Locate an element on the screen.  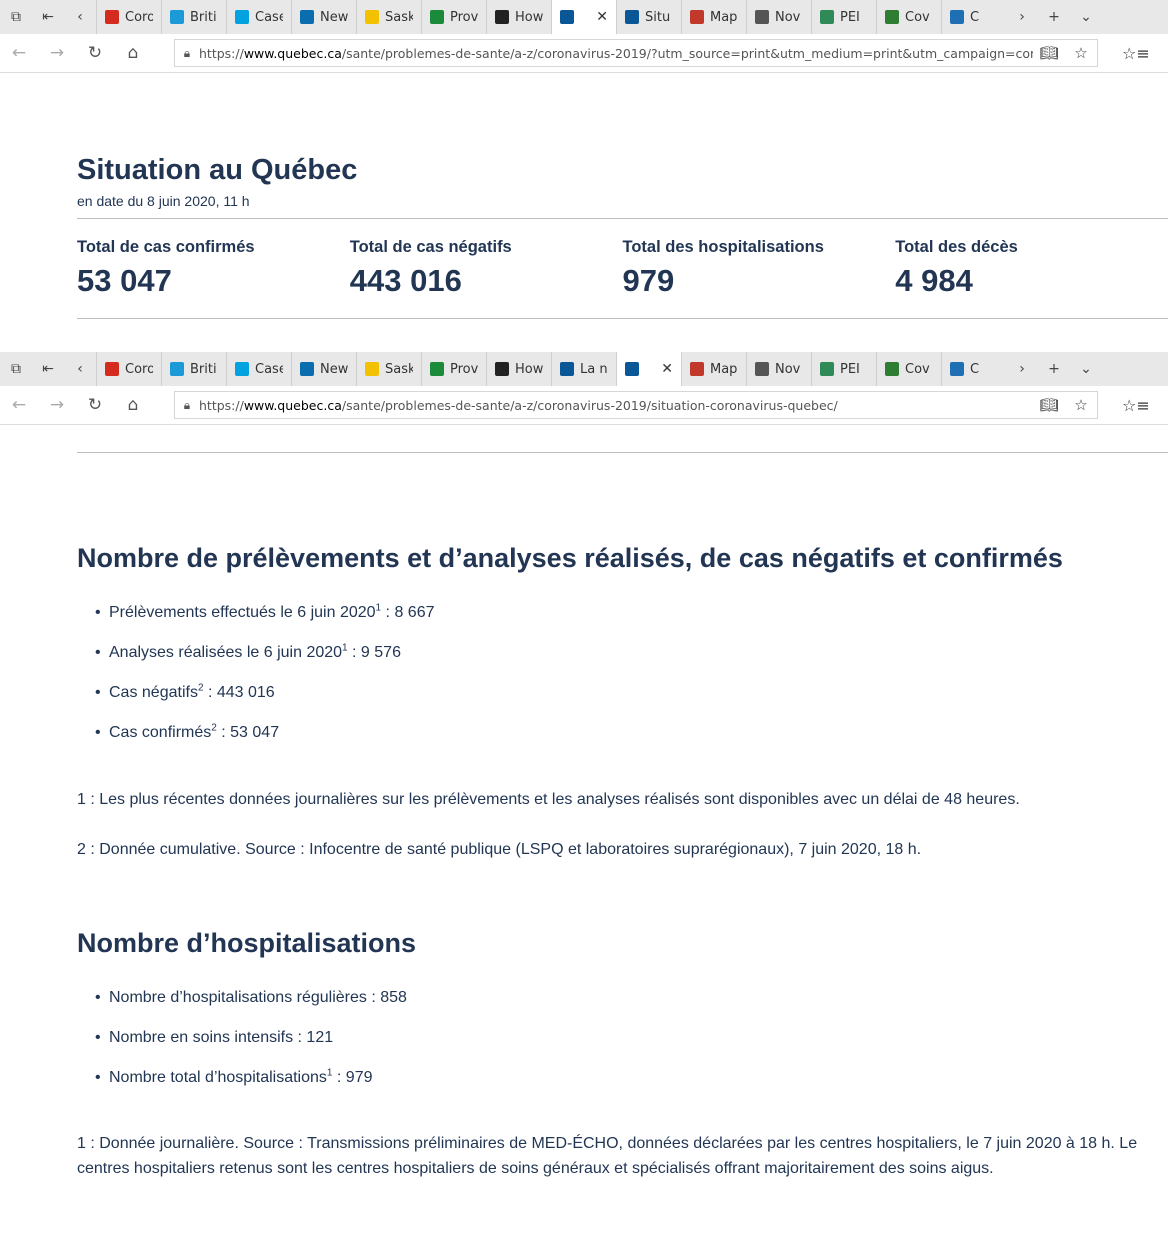
tab-label: Briti is located at coordinates (203, 369).